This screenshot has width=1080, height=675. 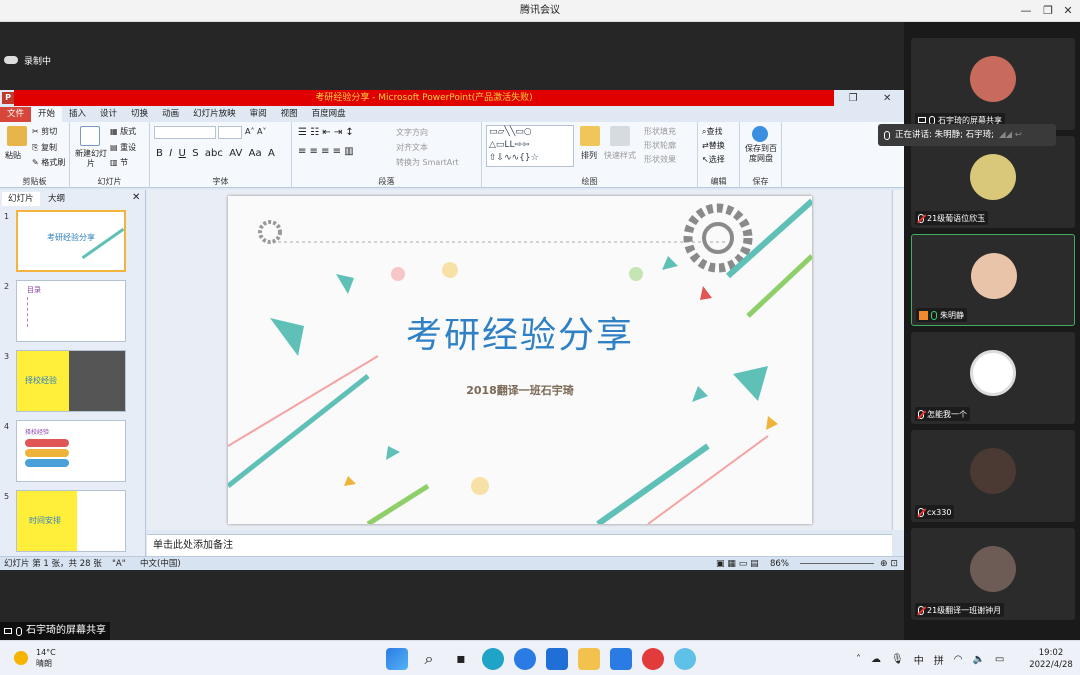 What do you see at coordinates (620, 155) in the screenshot?
I see `quick-styles-button: 快速样式` at bounding box center [620, 155].